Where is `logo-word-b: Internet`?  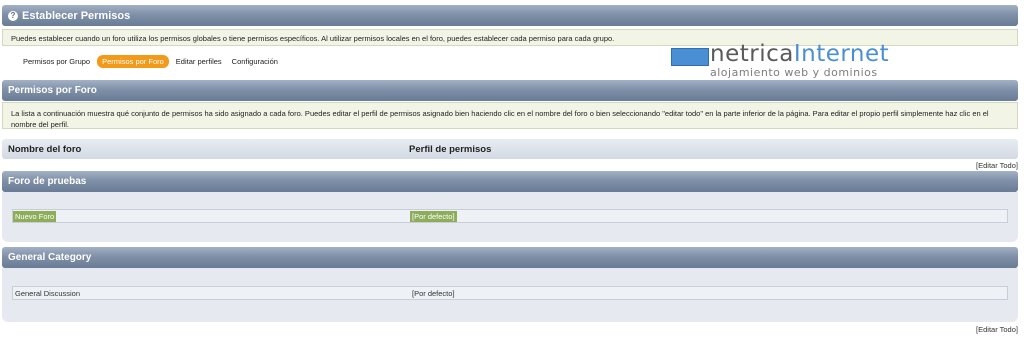
logo-word-b: Internet is located at coordinates (841, 54).